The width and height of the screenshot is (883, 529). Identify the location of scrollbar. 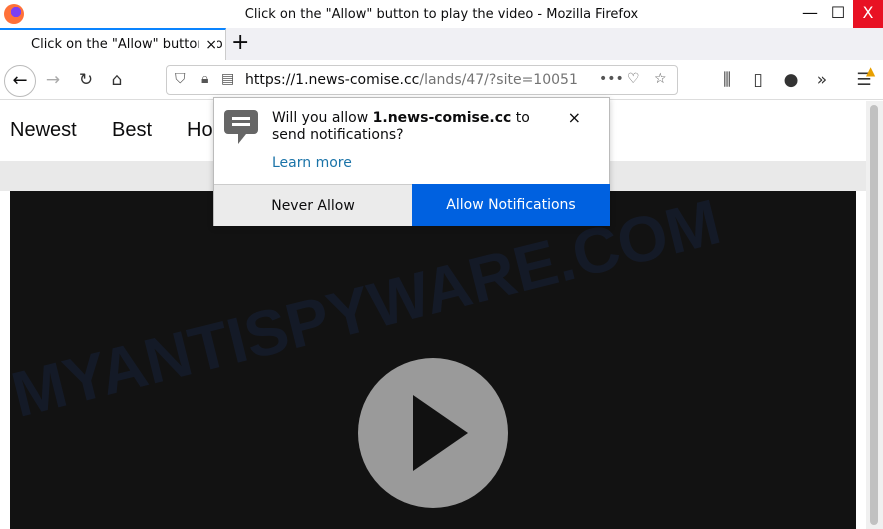
(874, 315).